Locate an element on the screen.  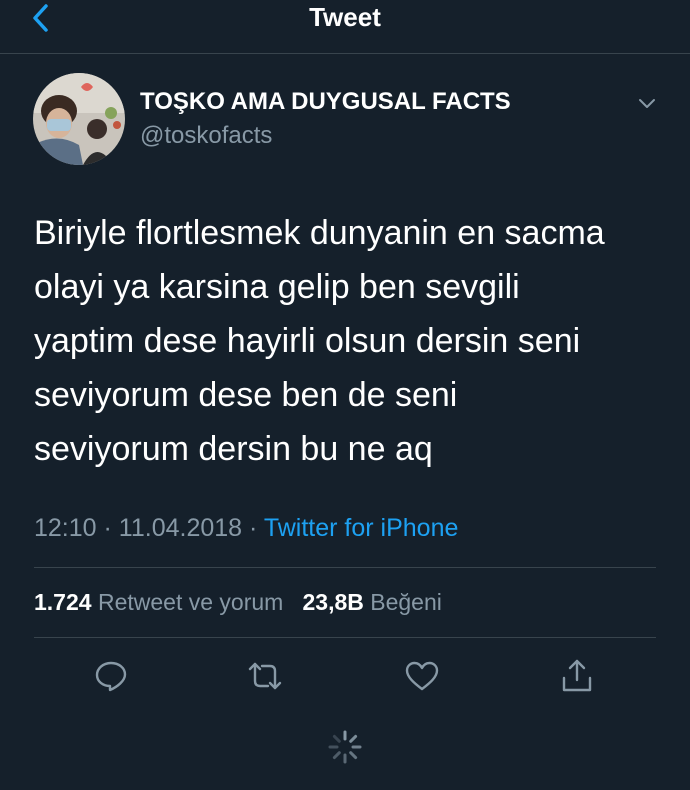
like-icon is located at coordinates (422, 676).